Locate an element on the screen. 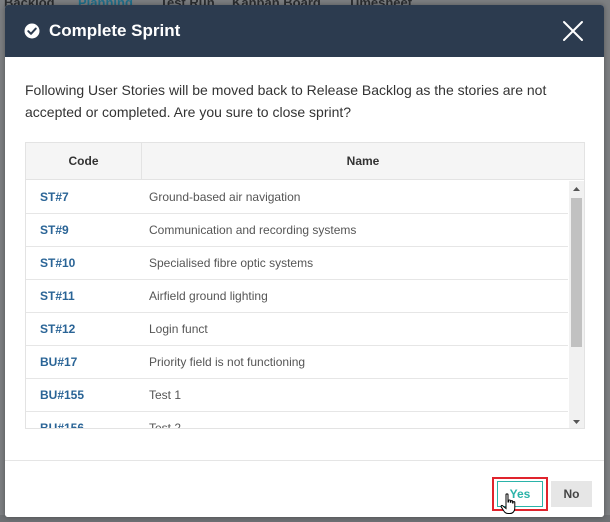 Image resolution: width=610 pixels, height=522 pixels. close-icon is located at coordinates (573, 31).